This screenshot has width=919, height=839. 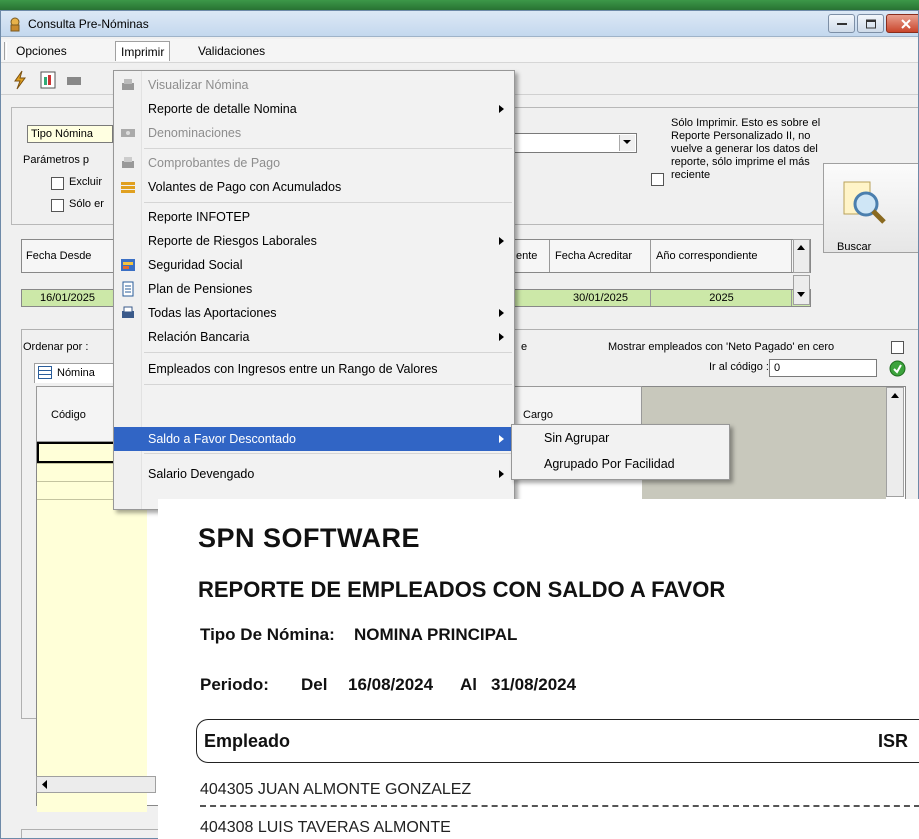 What do you see at coordinates (722, 256) in the screenshot?
I see `col-ano-correspondiente: Año correspondiente` at bounding box center [722, 256].